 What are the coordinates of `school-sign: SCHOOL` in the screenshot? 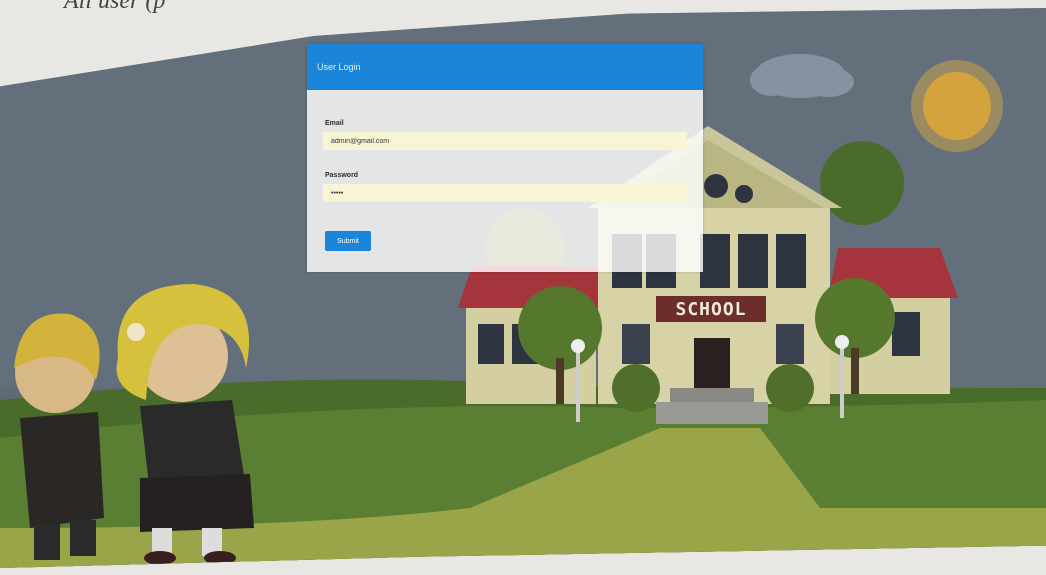 It's located at (710, 309).